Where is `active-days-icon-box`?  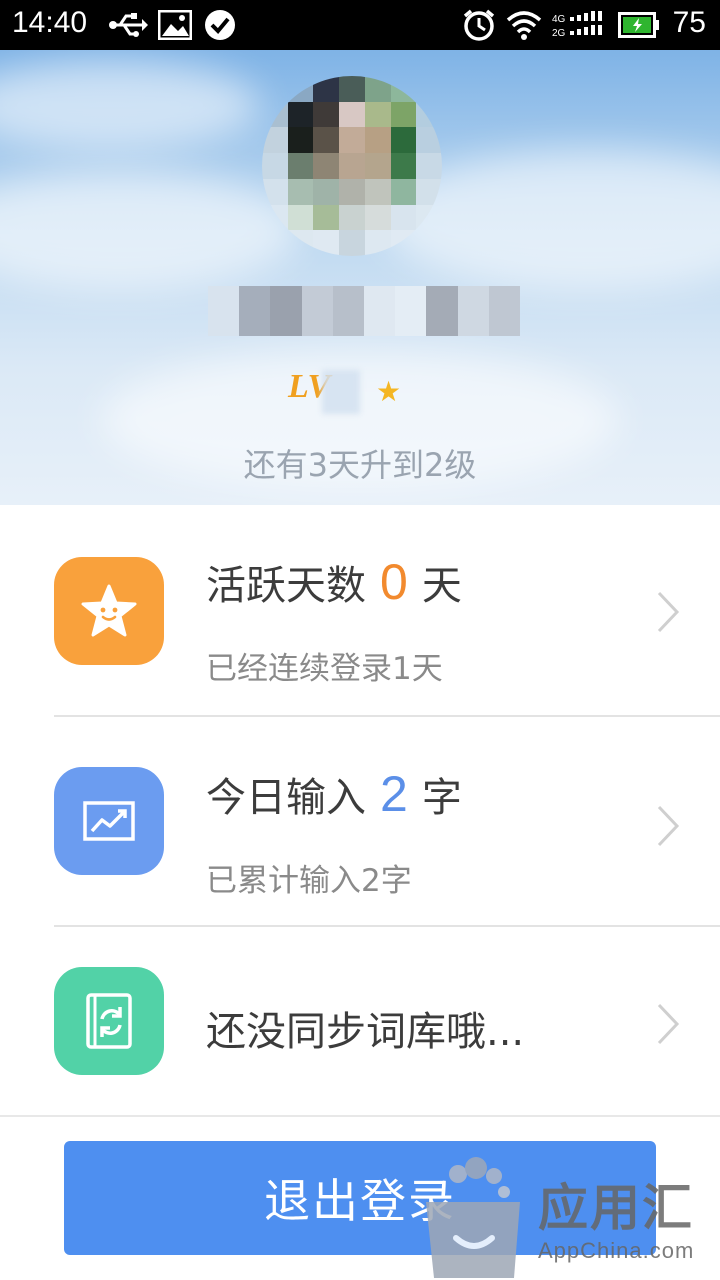 active-days-icon-box is located at coordinates (109, 611).